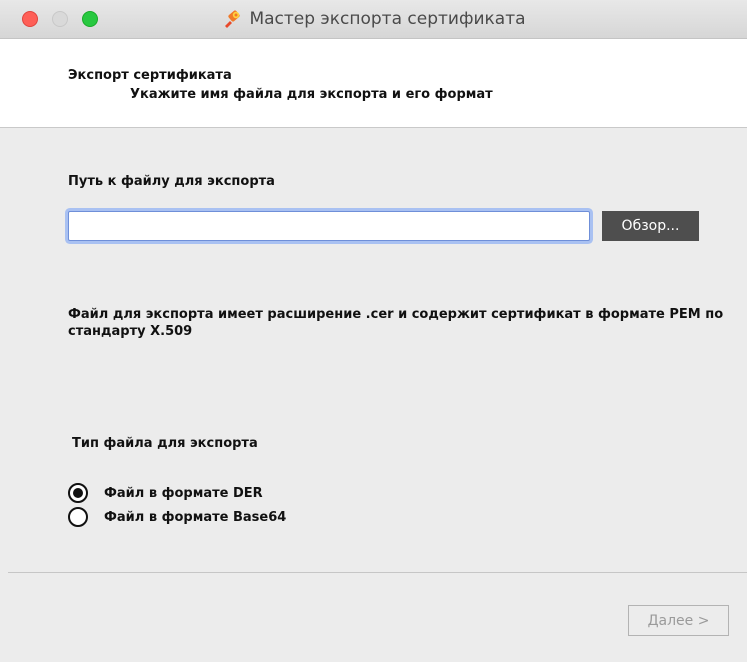  What do you see at coordinates (329, 226) in the screenshot?
I see `export-path-input` at bounding box center [329, 226].